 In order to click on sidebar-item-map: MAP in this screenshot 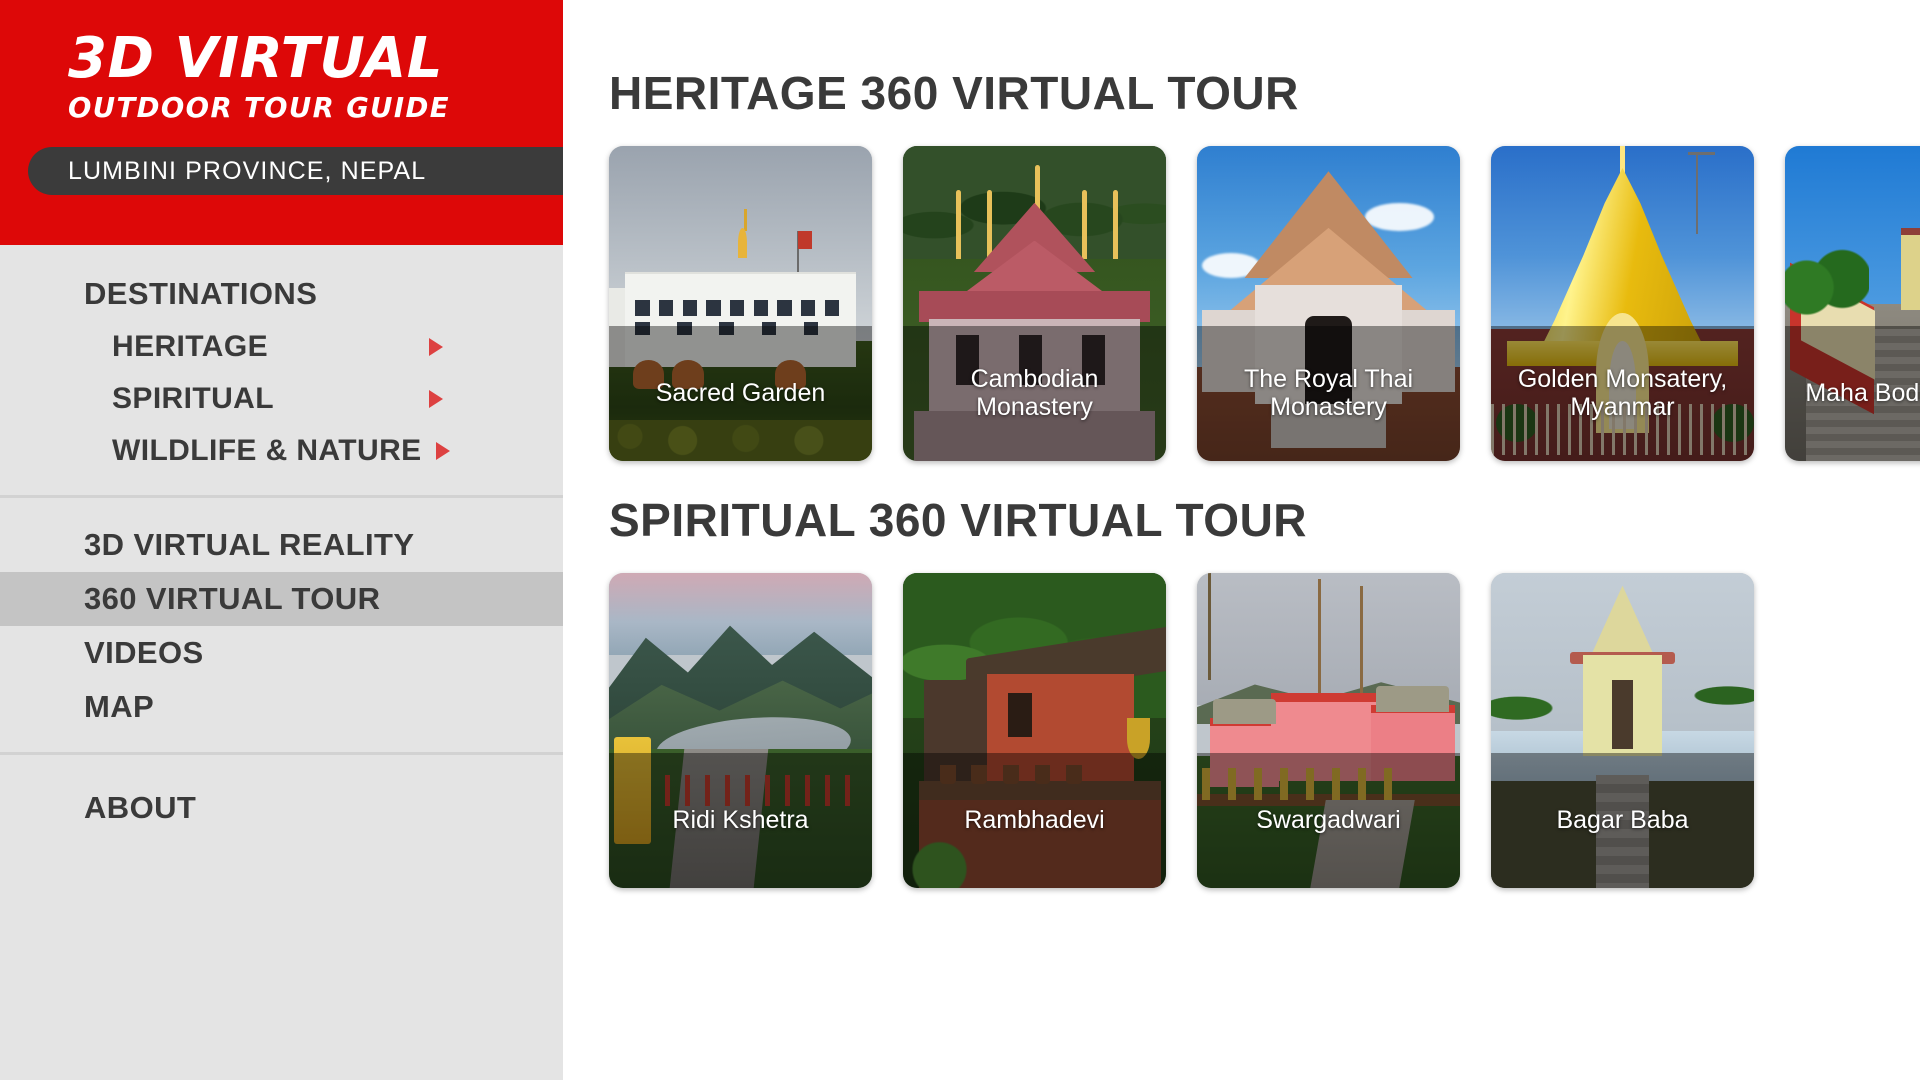, I will do `click(281, 707)`.